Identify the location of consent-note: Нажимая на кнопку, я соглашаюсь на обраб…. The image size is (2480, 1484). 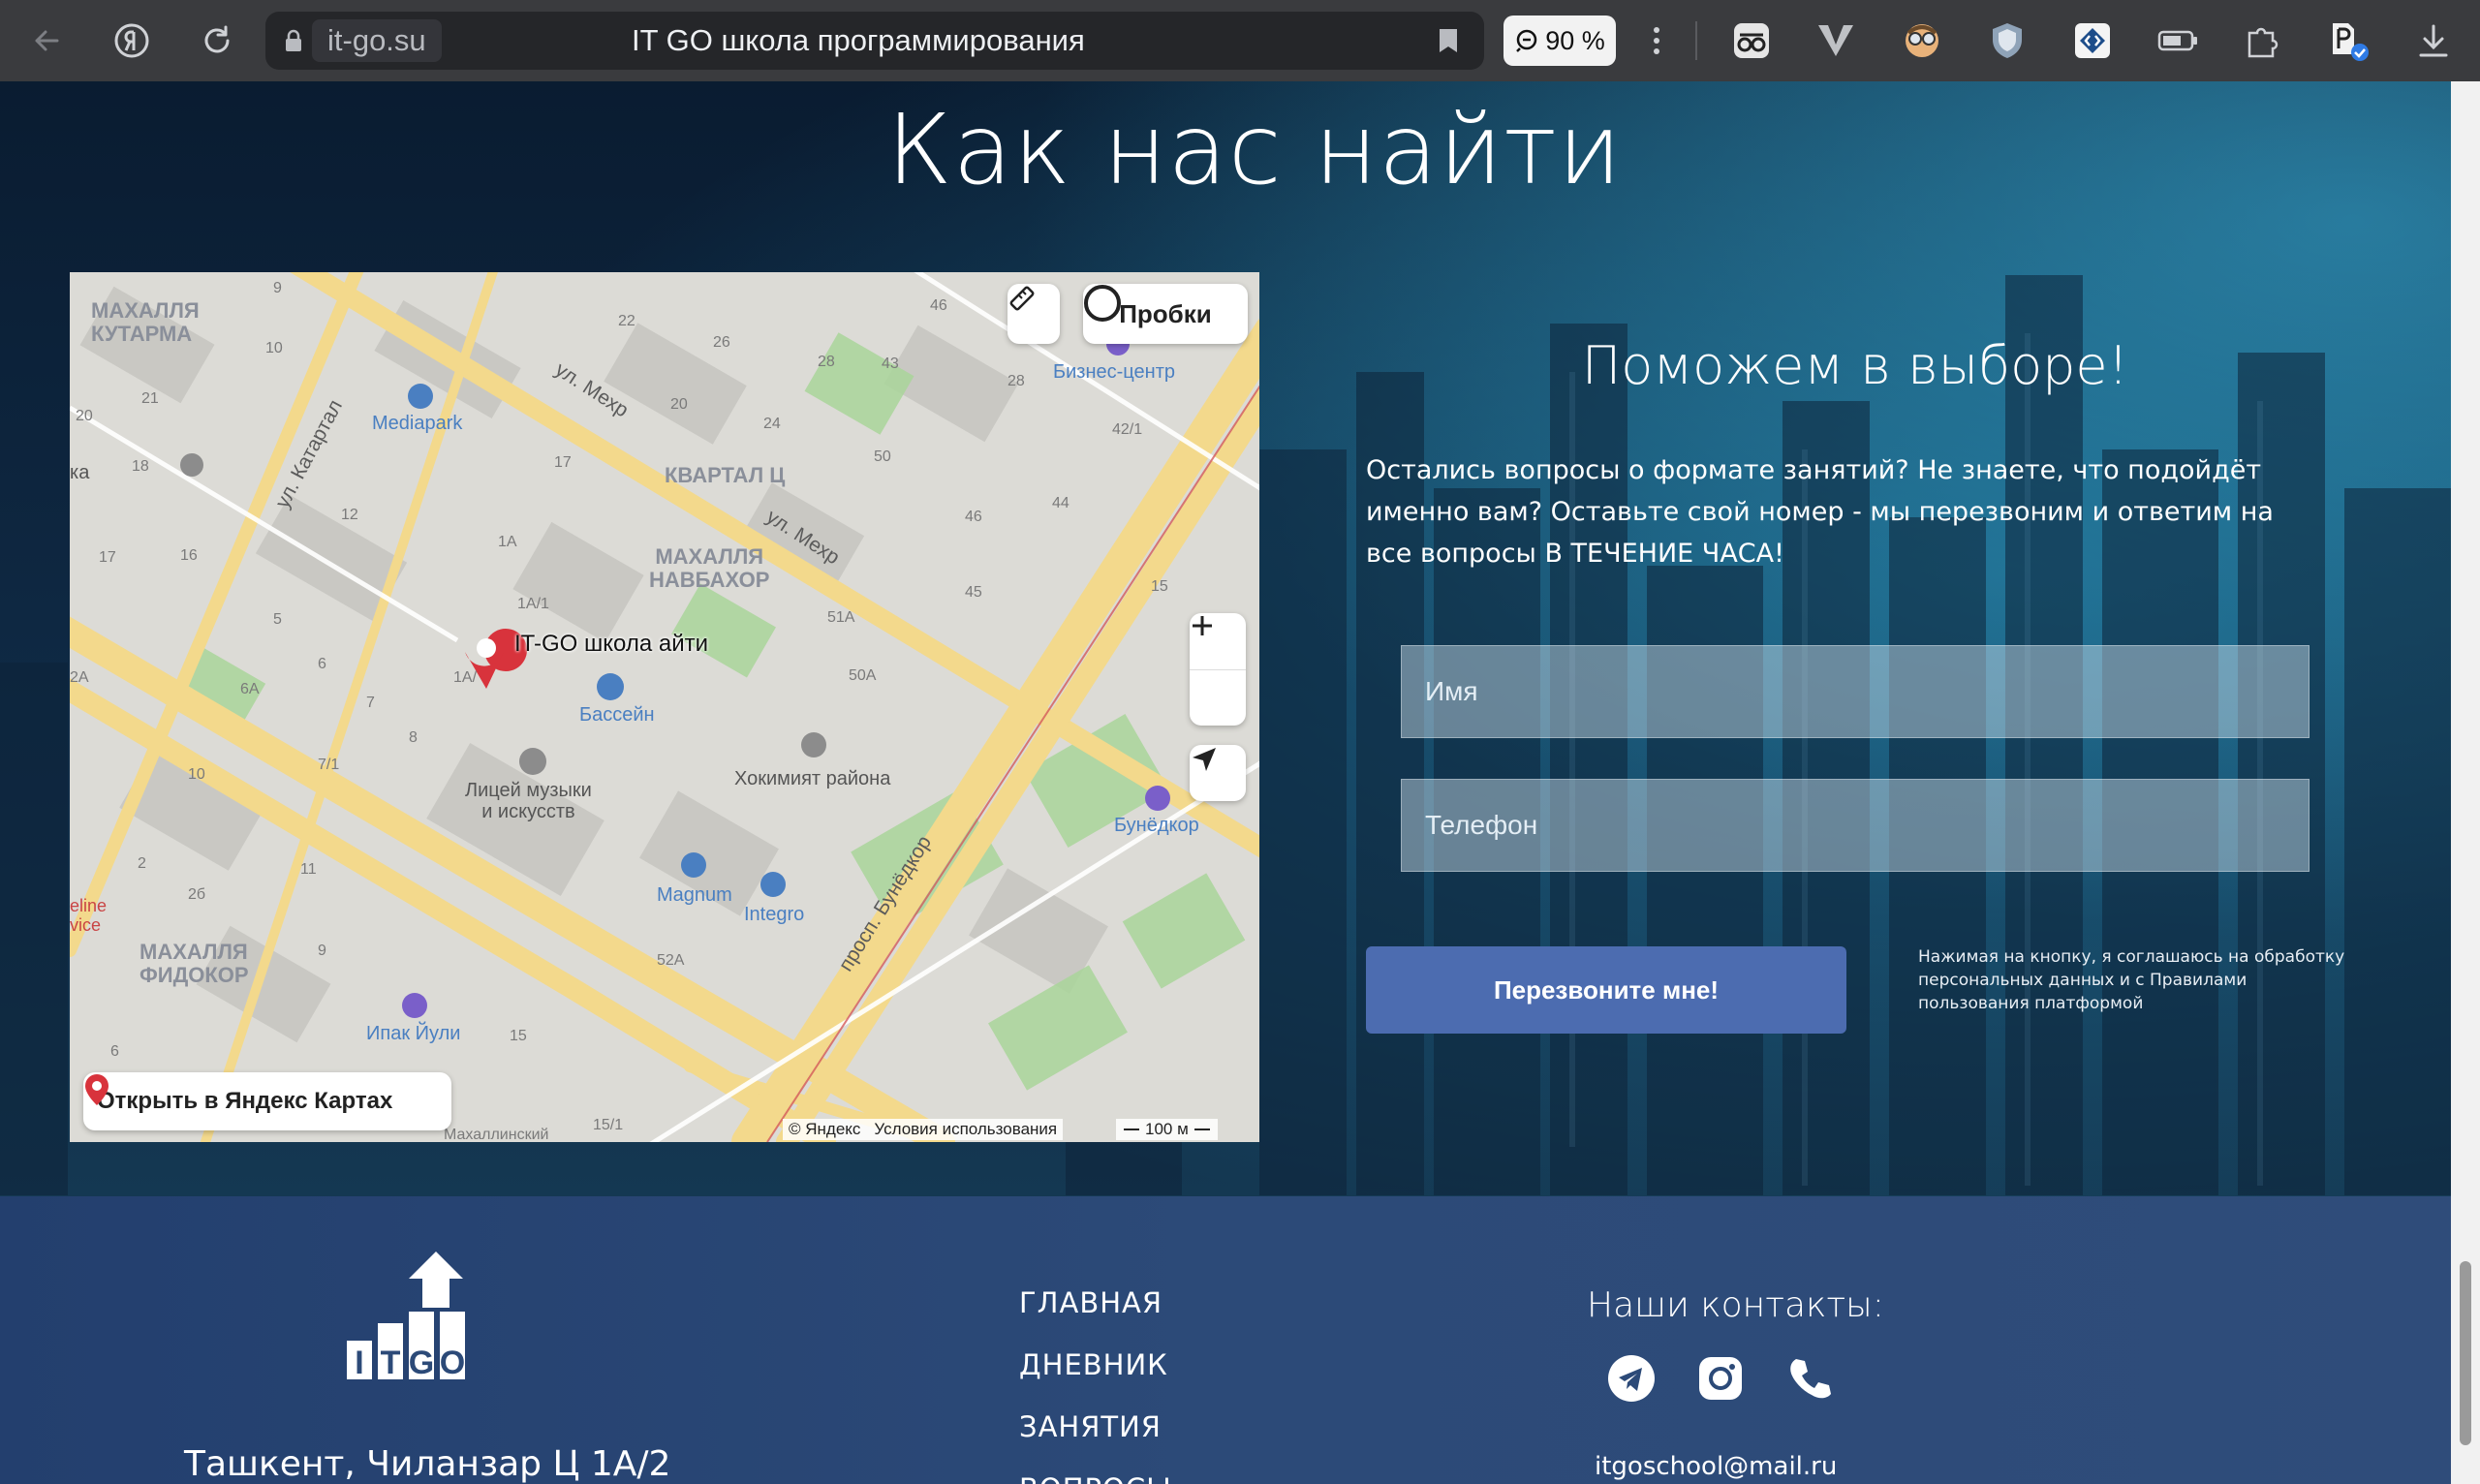
(2131, 980).